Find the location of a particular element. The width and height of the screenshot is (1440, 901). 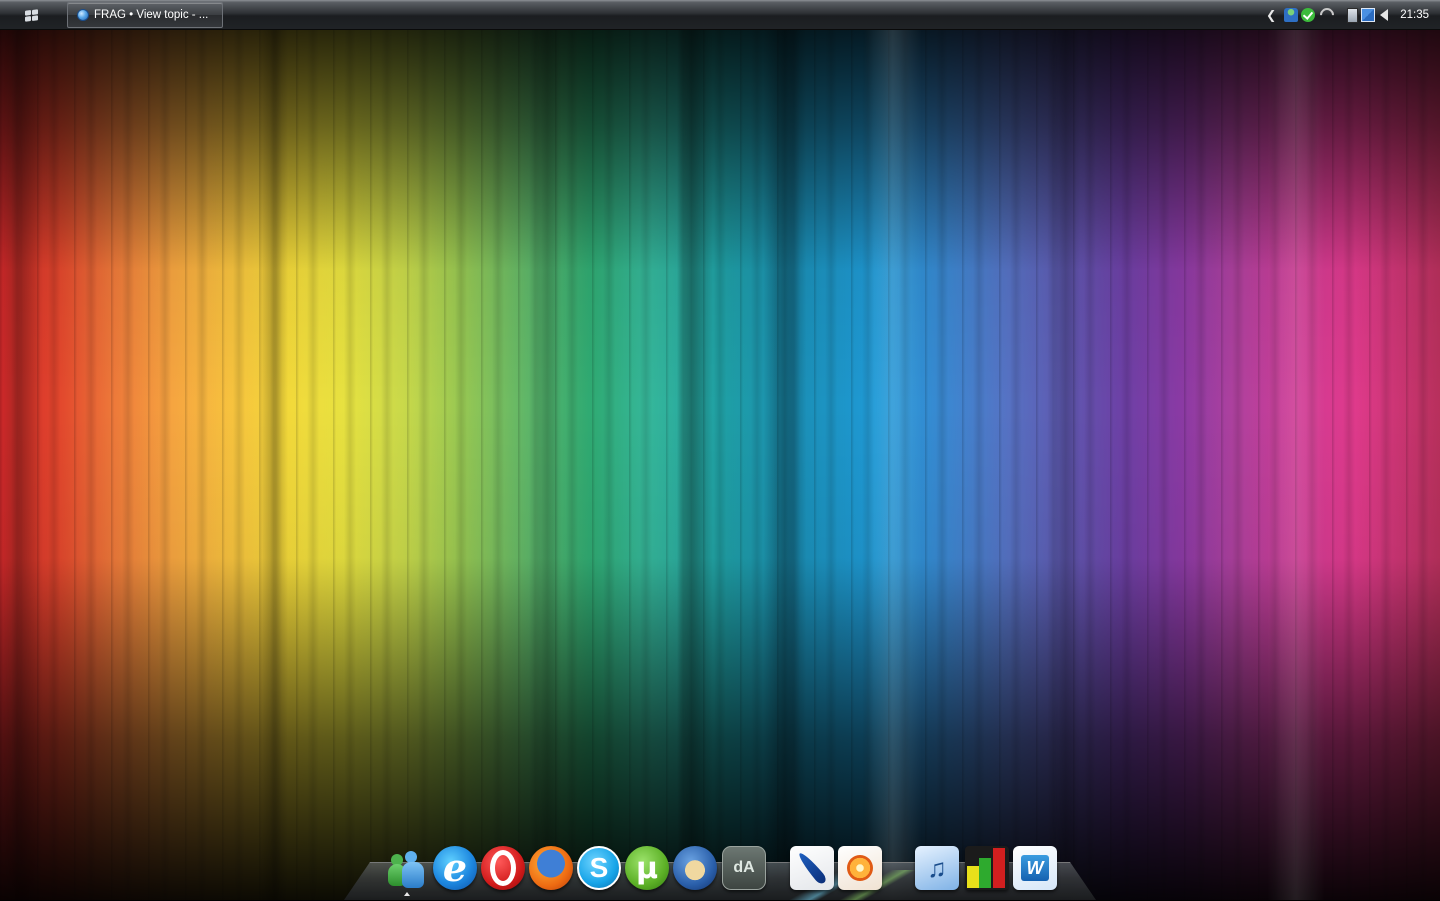

taskbar: FRAG • View topic - ... ❮ 21:35 is located at coordinates (720, 15).